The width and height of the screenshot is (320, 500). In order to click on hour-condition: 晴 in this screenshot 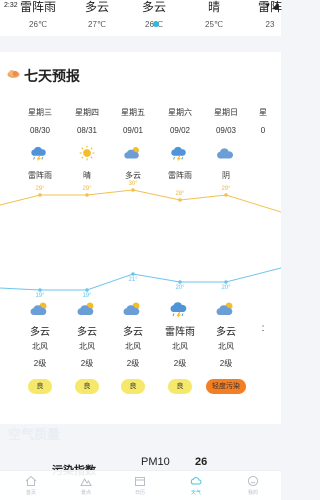, I will do `click(213, 7)`.